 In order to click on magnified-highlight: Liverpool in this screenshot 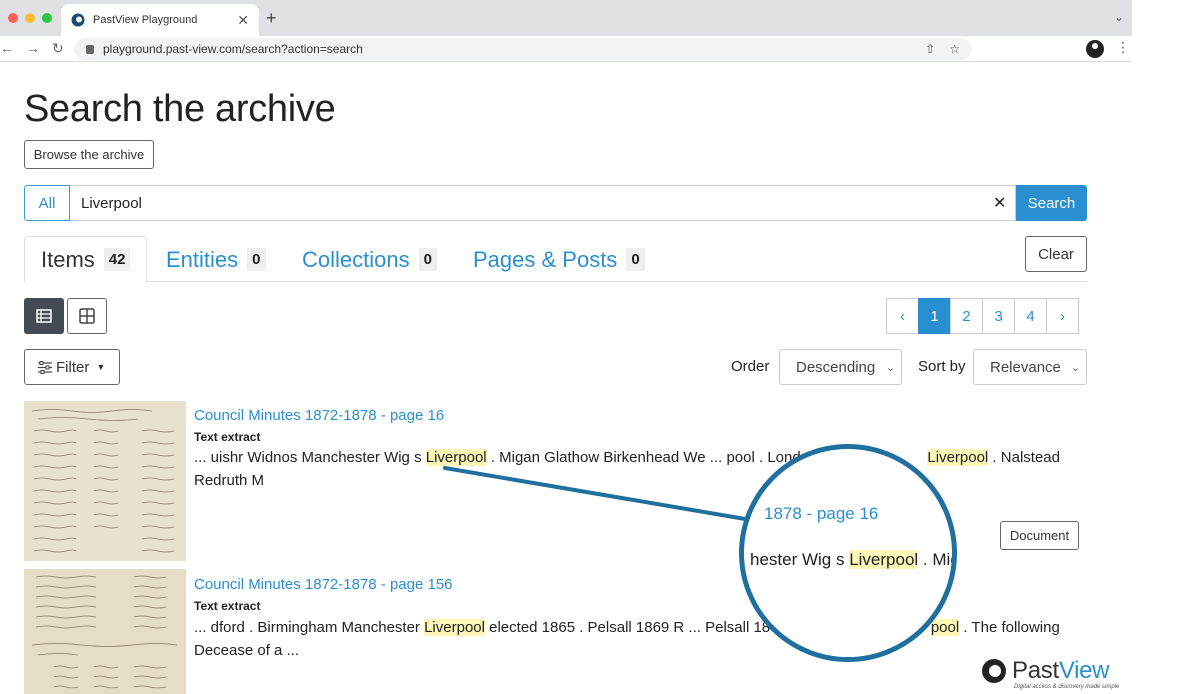, I will do `click(884, 559)`.